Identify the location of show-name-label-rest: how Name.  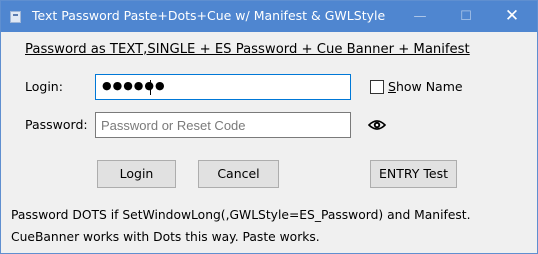
(429, 86).